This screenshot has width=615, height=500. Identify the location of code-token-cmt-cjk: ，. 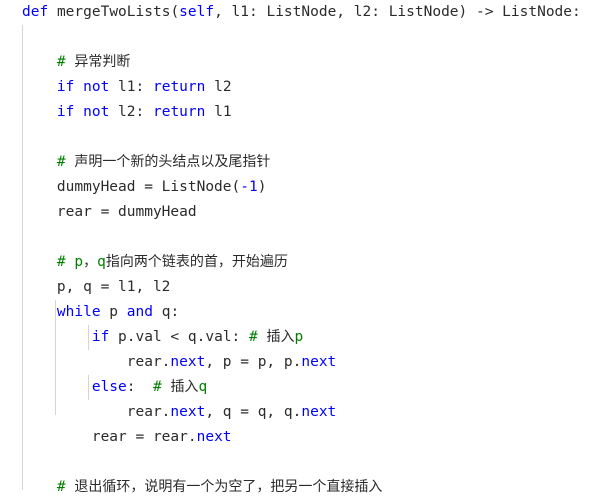
(90, 262).